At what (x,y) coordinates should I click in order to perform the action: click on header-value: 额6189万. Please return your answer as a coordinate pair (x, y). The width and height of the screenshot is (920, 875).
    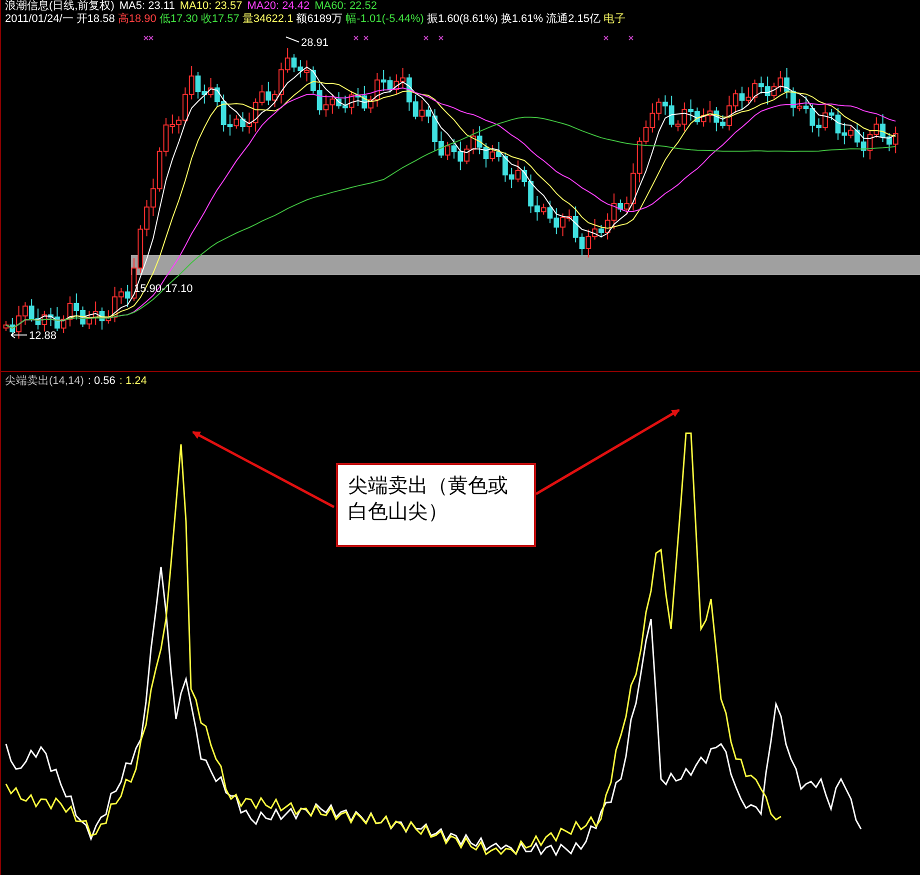
    Looking at the image, I should click on (319, 19).